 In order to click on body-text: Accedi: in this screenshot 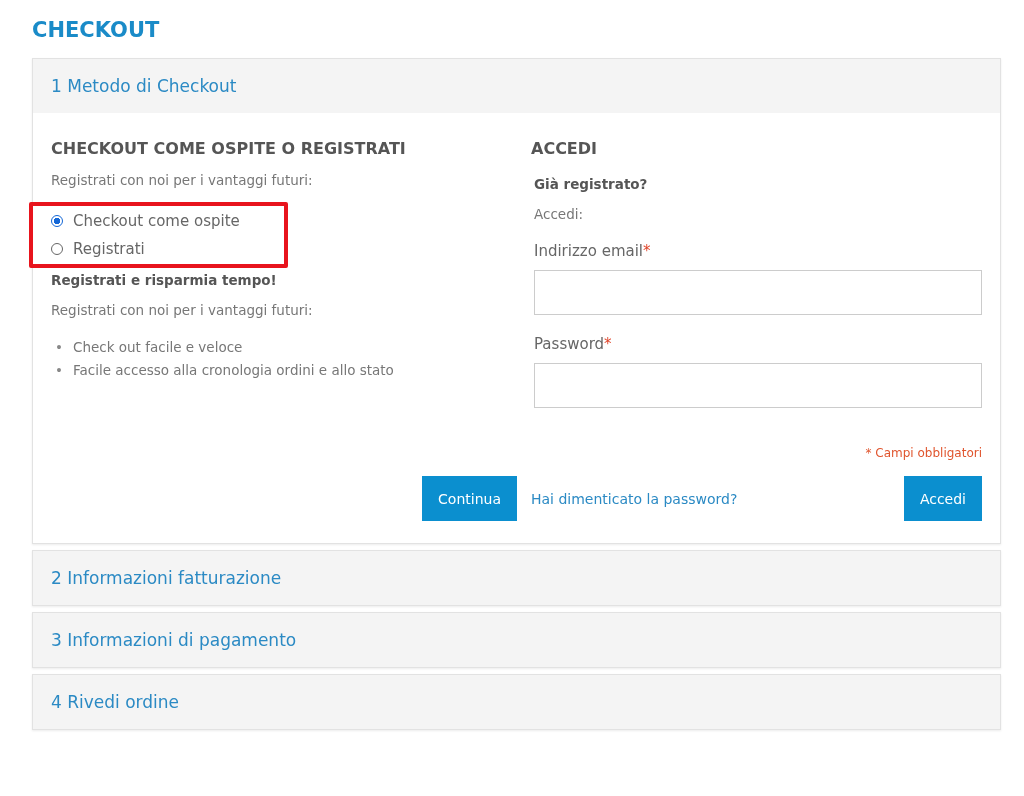, I will do `click(559, 214)`.